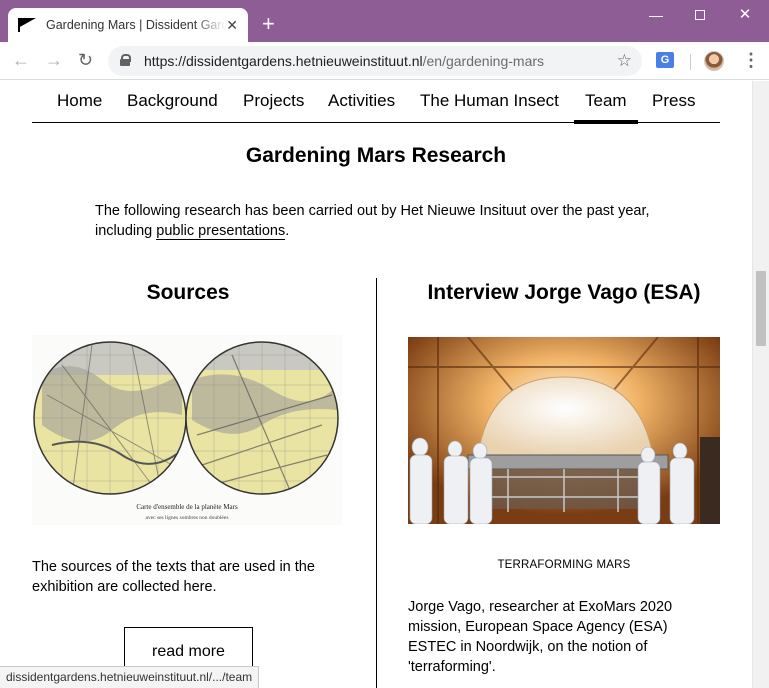 The height and width of the screenshot is (688, 769). I want to click on lock-icon, so click(125, 60).